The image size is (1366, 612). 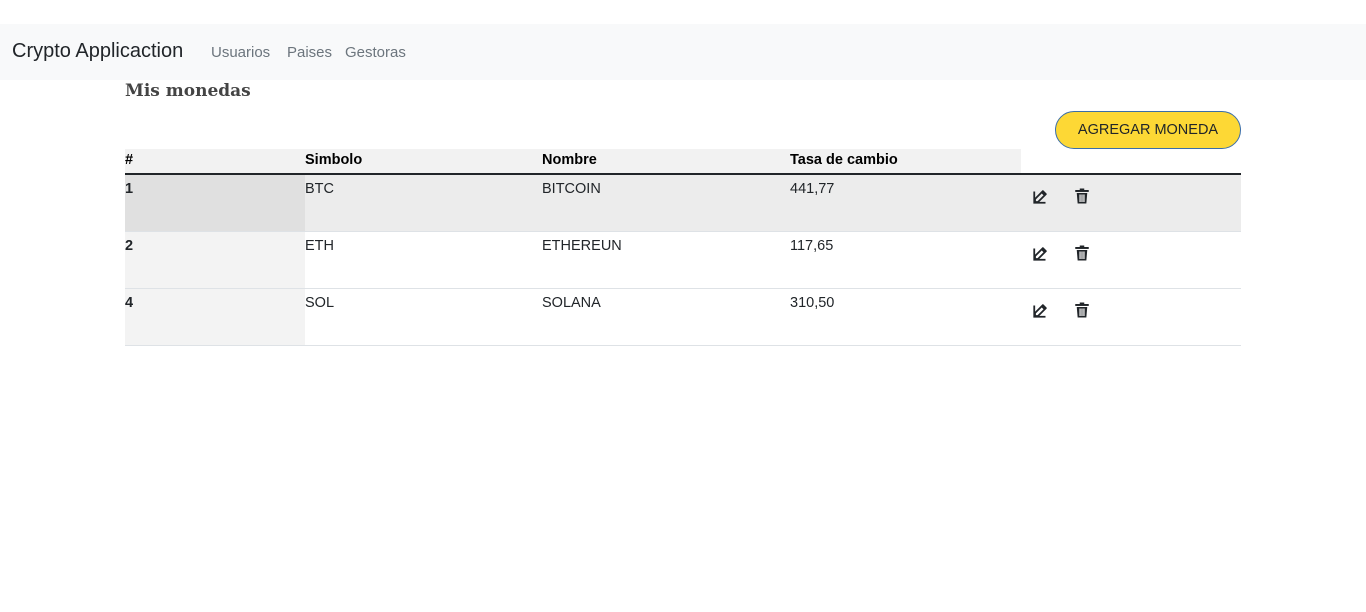 What do you see at coordinates (129, 189) in the screenshot?
I see `cell-id: 1` at bounding box center [129, 189].